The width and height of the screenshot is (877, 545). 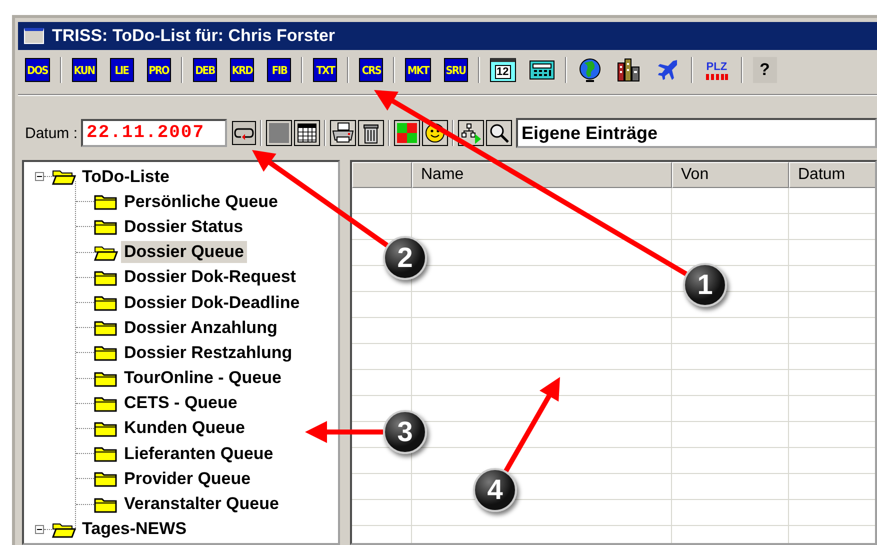 What do you see at coordinates (371, 133) in the screenshot?
I see `trash-icon` at bounding box center [371, 133].